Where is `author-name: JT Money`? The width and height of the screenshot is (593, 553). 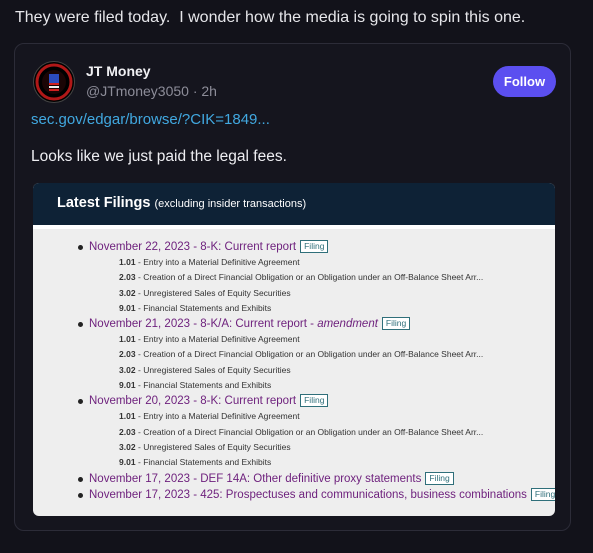
author-name: JT Money is located at coordinates (118, 71).